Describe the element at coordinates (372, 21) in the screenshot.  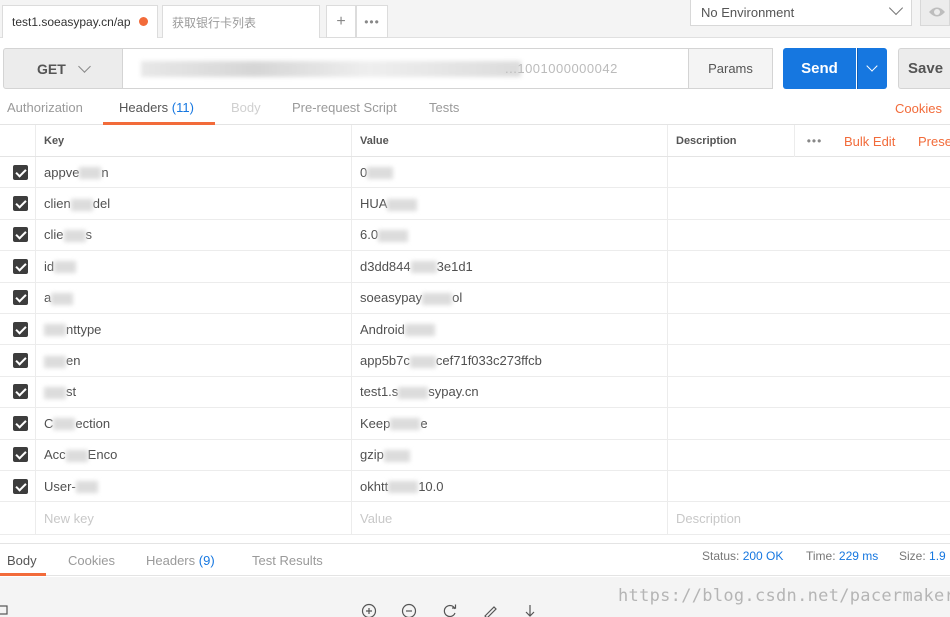
I see `tab-options-button: •••` at that location.